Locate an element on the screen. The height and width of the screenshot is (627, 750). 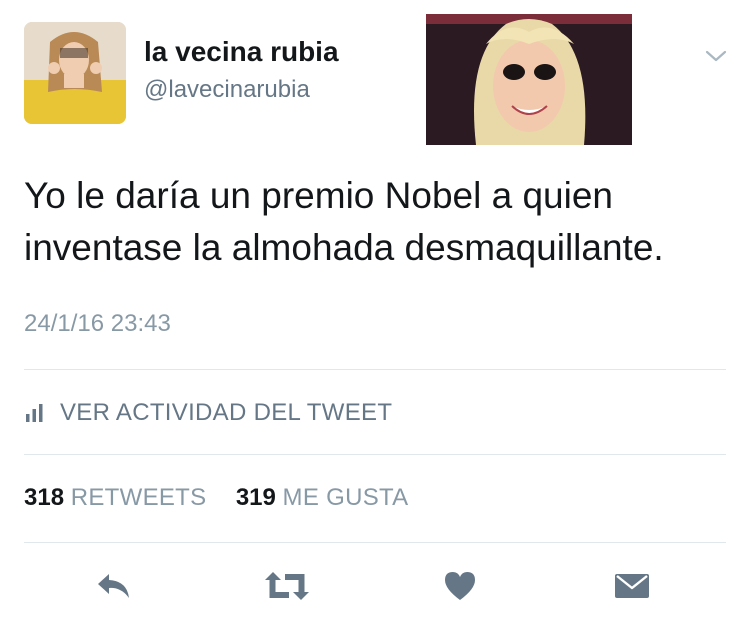
direct-message-icon is located at coordinates (632, 586).